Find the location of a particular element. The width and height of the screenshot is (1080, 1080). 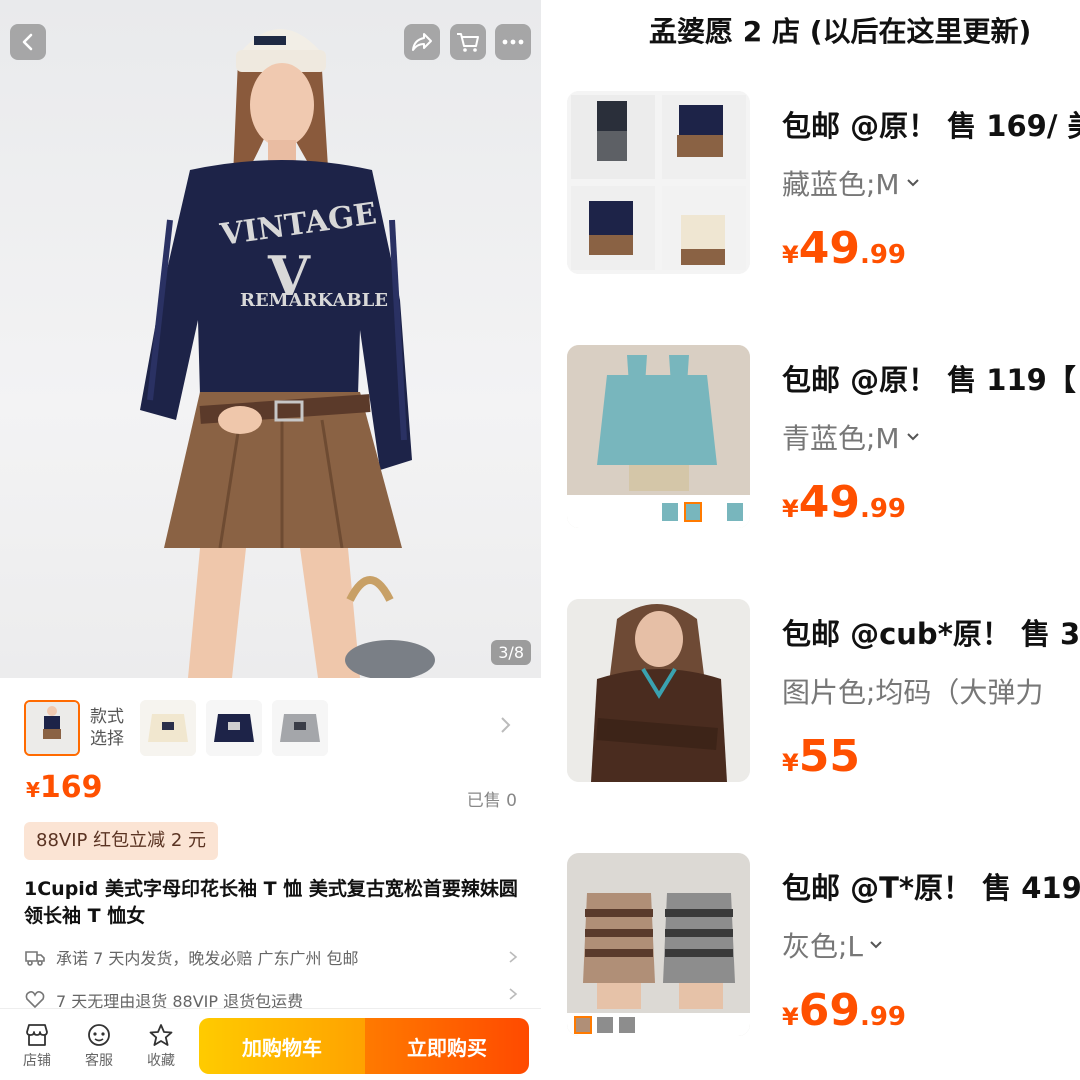

price-value: 169 is located at coordinates (71, 787).